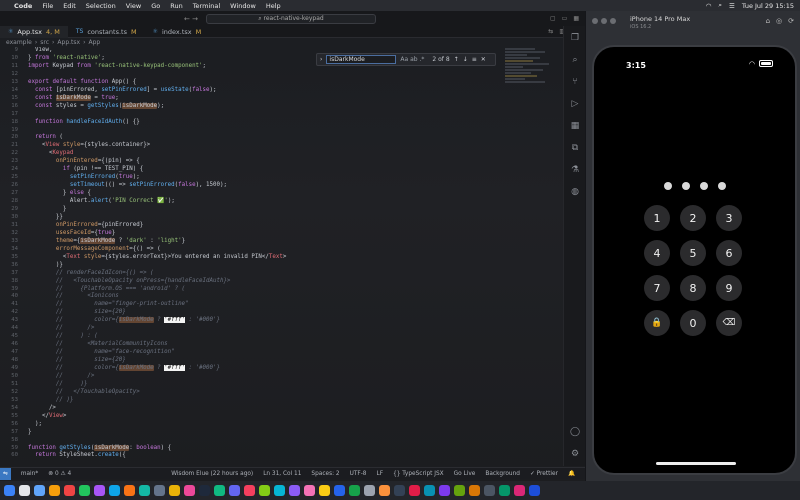  I want to click on account-icon: ◯, so click(575, 432).